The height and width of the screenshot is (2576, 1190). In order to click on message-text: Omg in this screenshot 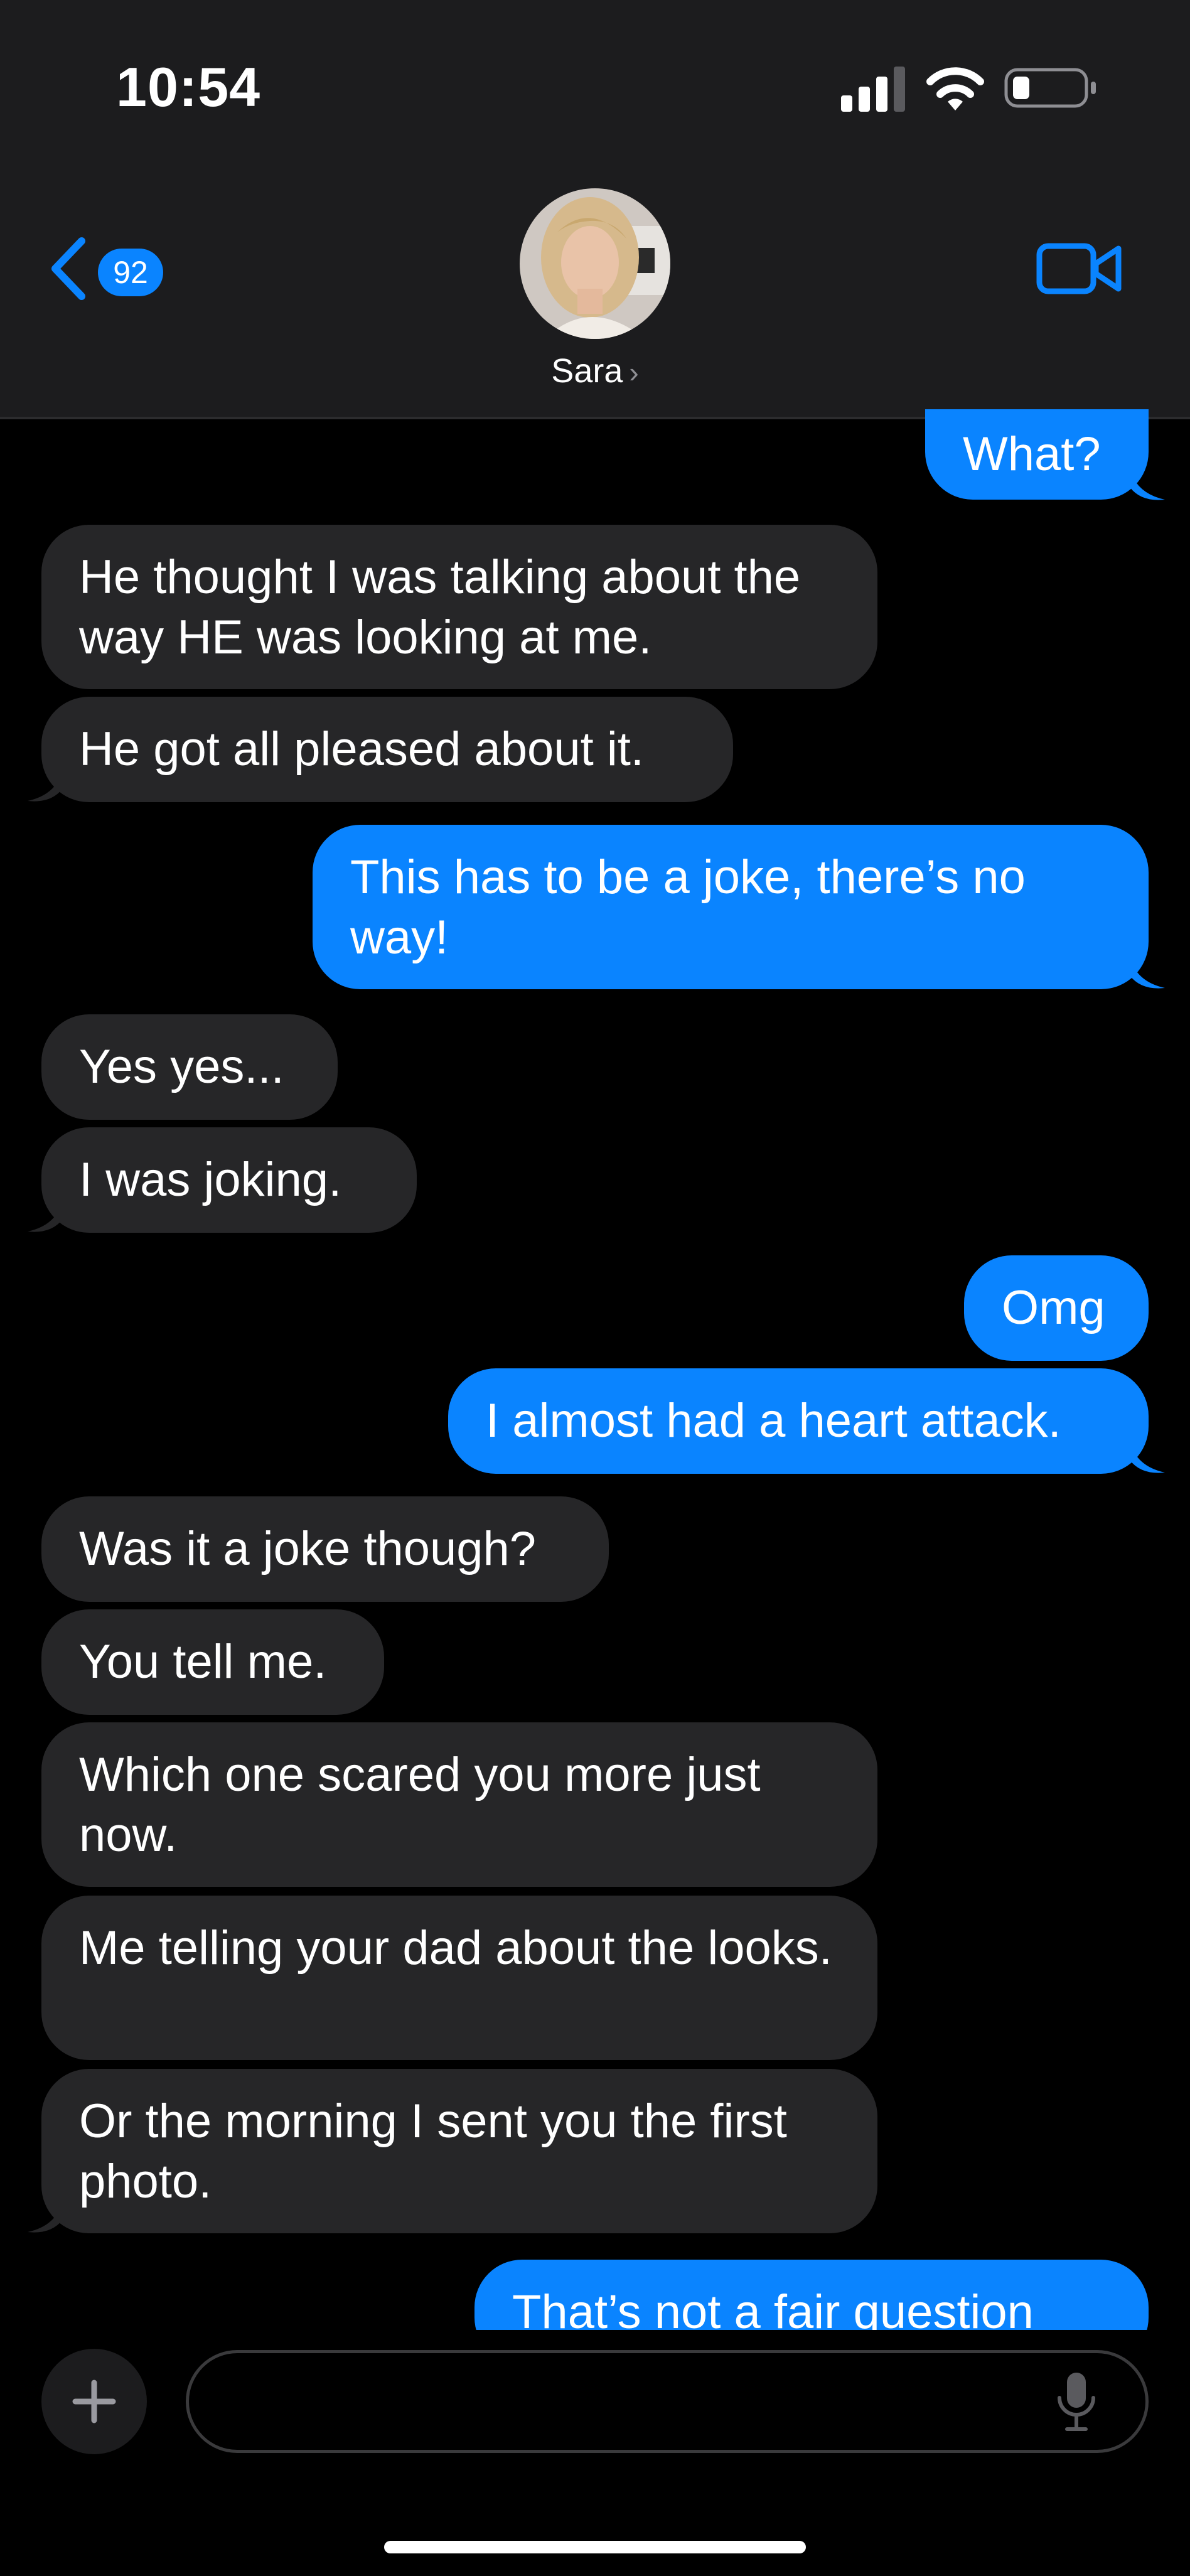, I will do `click(1053, 1307)`.